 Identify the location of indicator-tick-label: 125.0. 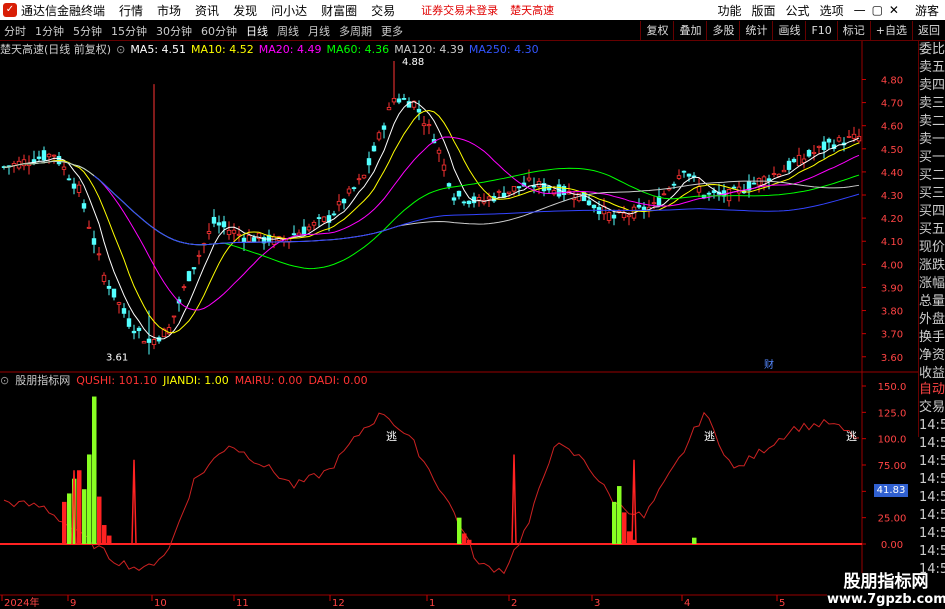
(892, 413).